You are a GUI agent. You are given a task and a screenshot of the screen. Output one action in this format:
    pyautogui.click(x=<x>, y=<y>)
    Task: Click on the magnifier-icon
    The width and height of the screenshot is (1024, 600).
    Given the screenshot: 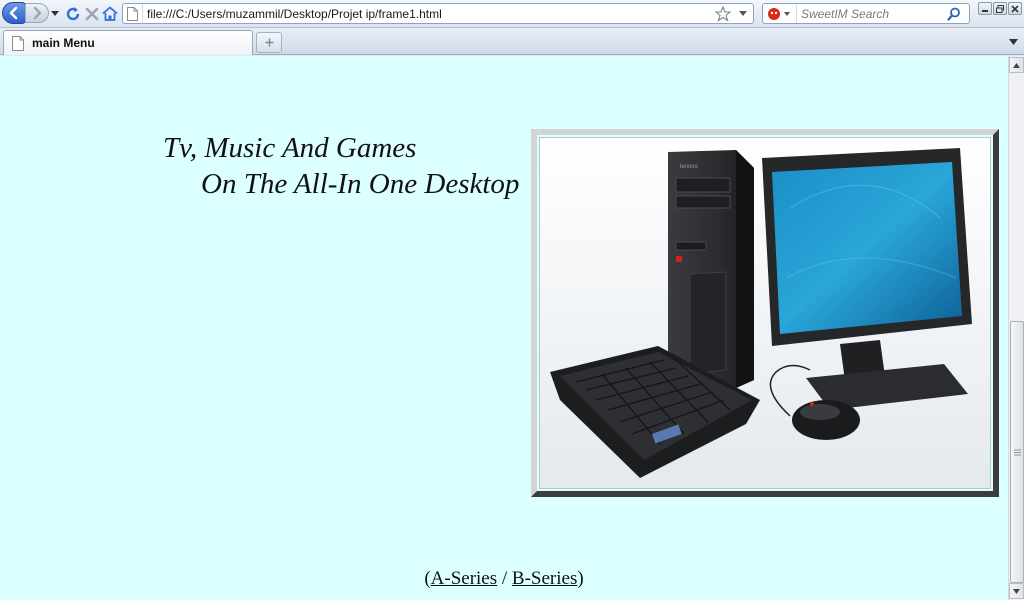 What is the action you would take?
    pyautogui.click(x=953, y=14)
    